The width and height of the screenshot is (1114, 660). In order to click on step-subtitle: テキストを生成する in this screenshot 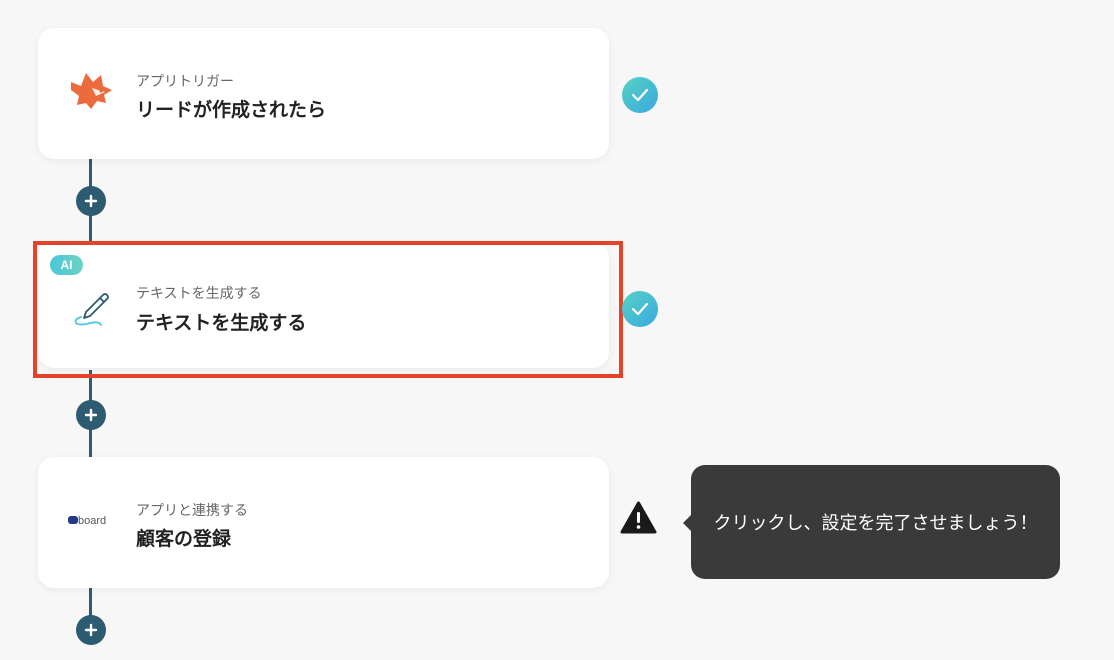, I will do `click(199, 294)`.